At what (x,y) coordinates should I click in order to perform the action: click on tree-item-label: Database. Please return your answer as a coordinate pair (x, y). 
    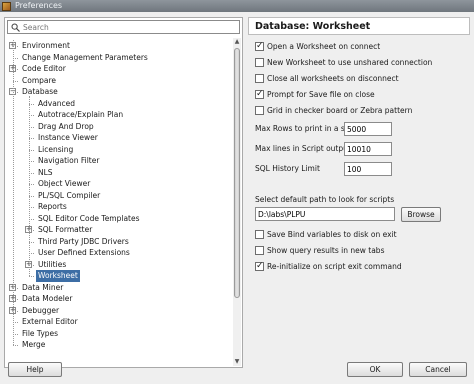
    Looking at the image, I should click on (40, 91).